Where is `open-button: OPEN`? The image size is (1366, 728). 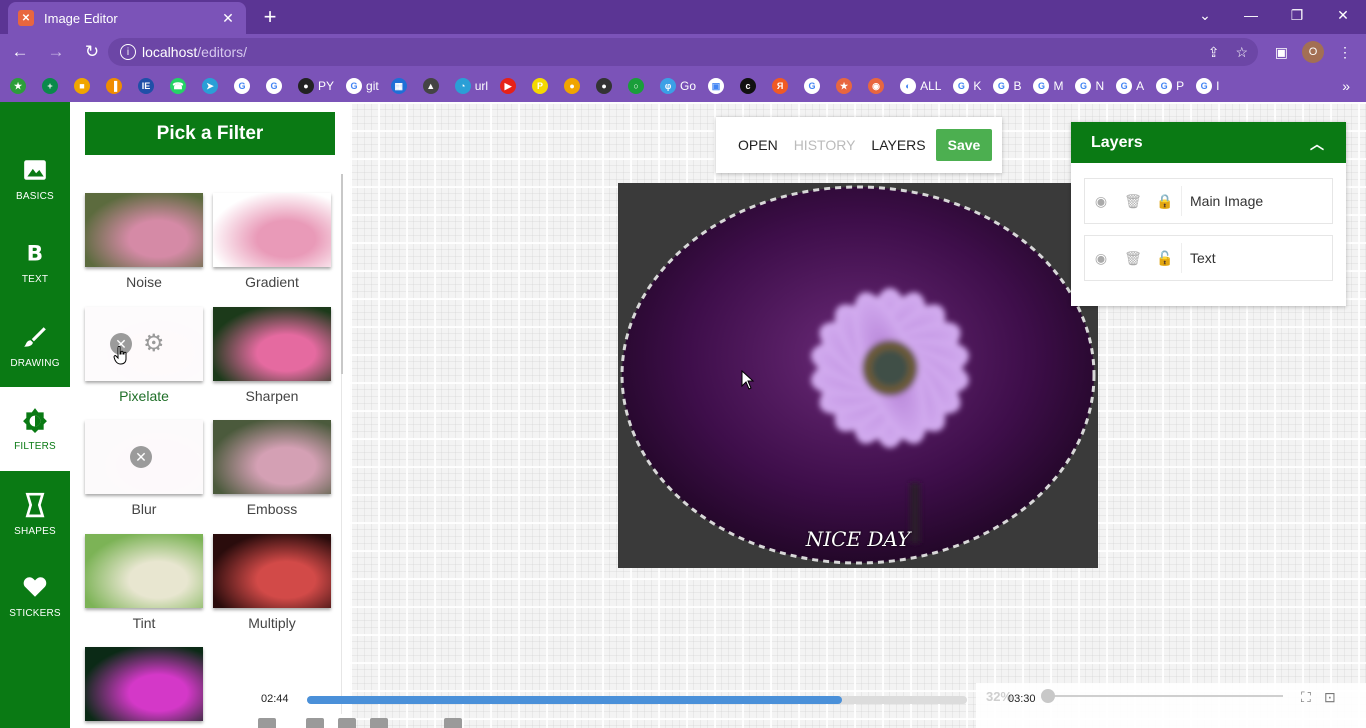
open-button: OPEN is located at coordinates (758, 145).